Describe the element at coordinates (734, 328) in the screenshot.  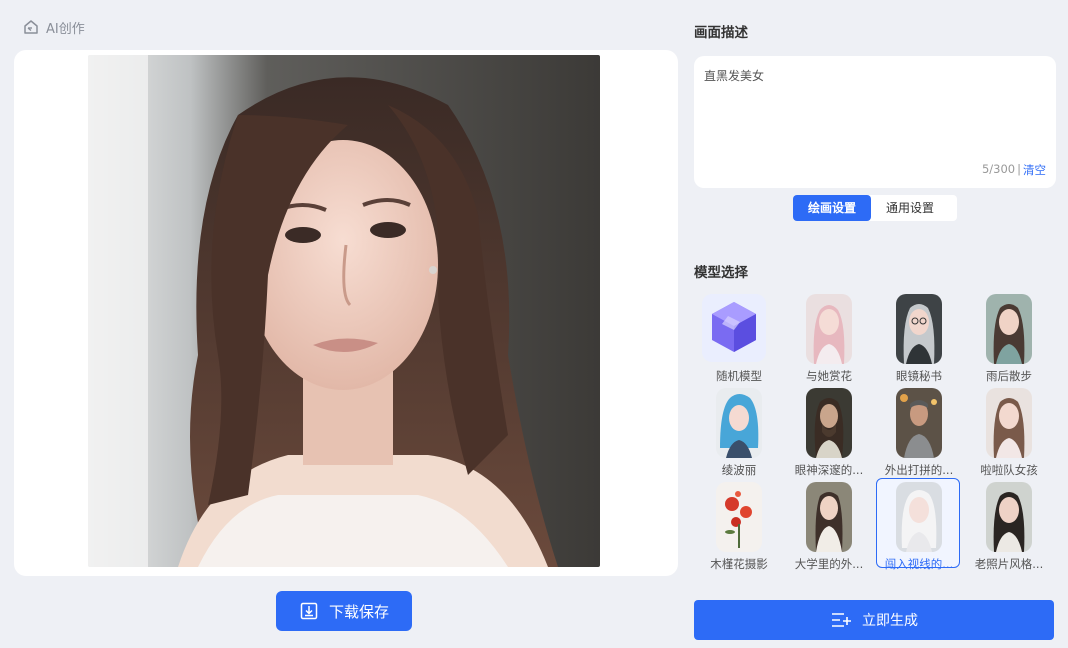
I see `random-cube-icon` at that location.